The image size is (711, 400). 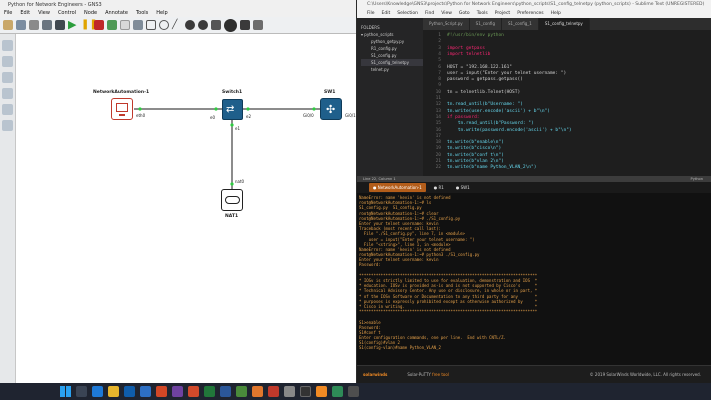 I want to click on file-item: R1_config.py, so click(x=392, y=48).